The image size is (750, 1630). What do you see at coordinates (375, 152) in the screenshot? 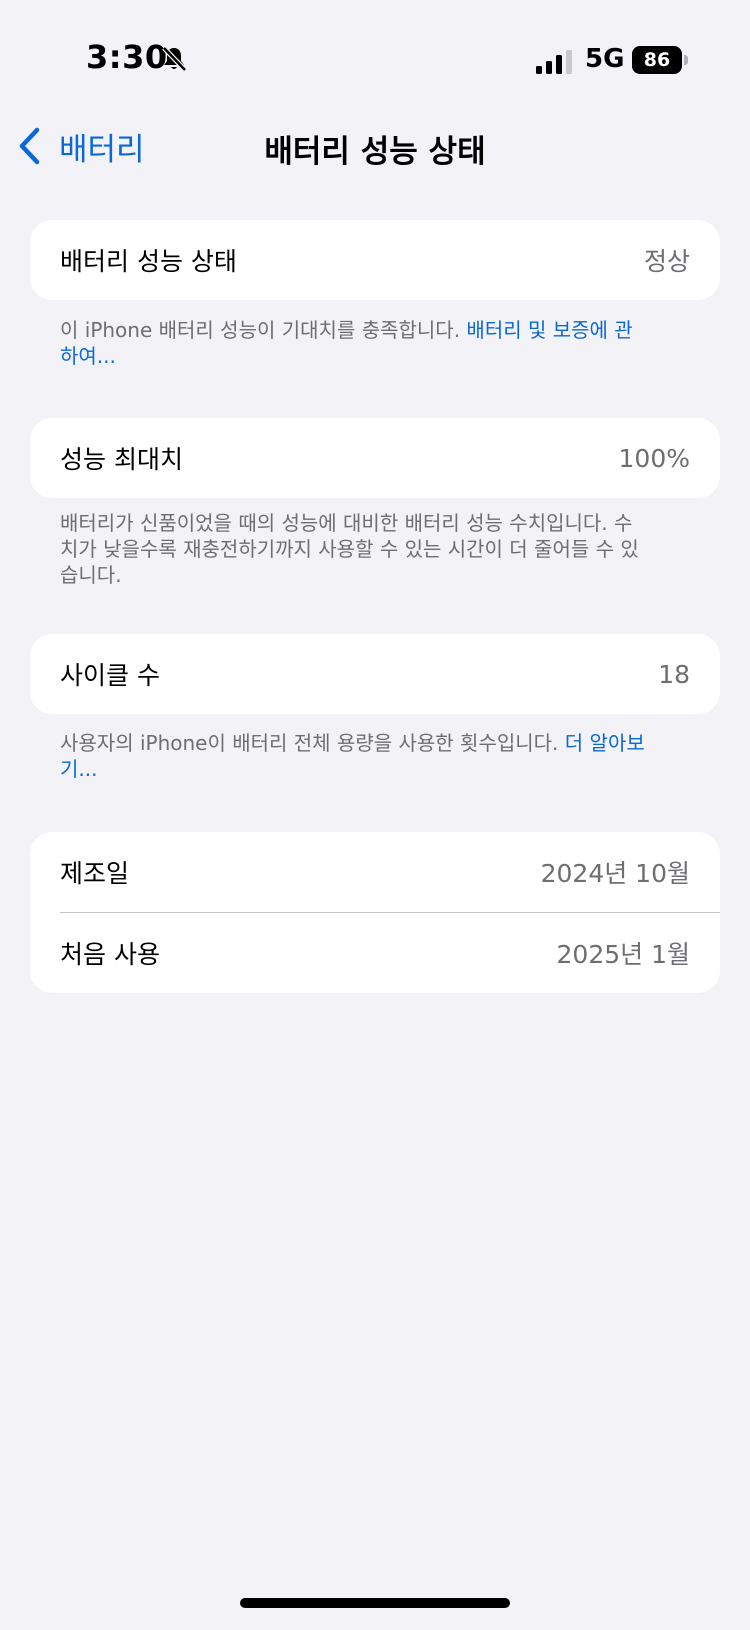
I see `page-title: 배터리 성능 상태` at bounding box center [375, 152].